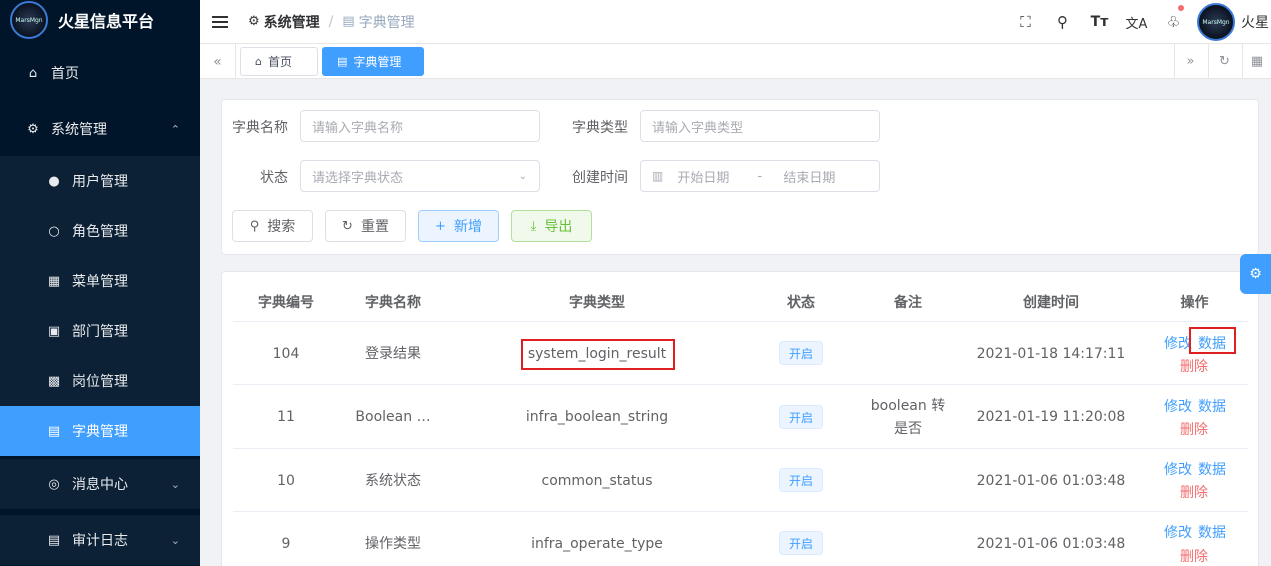  What do you see at coordinates (1099, 22) in the screenshot?
I see `font-size-icon: Tт` at bounding box center [1099, 22].